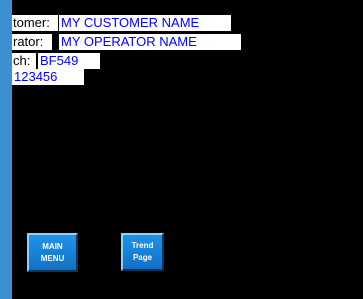 The image size is (363, 299). What do you see at coordinates (145, 23) in the screenshot?
I see `customer-value: MY CUSTOMER NAME` at bounding box center [145, 23].